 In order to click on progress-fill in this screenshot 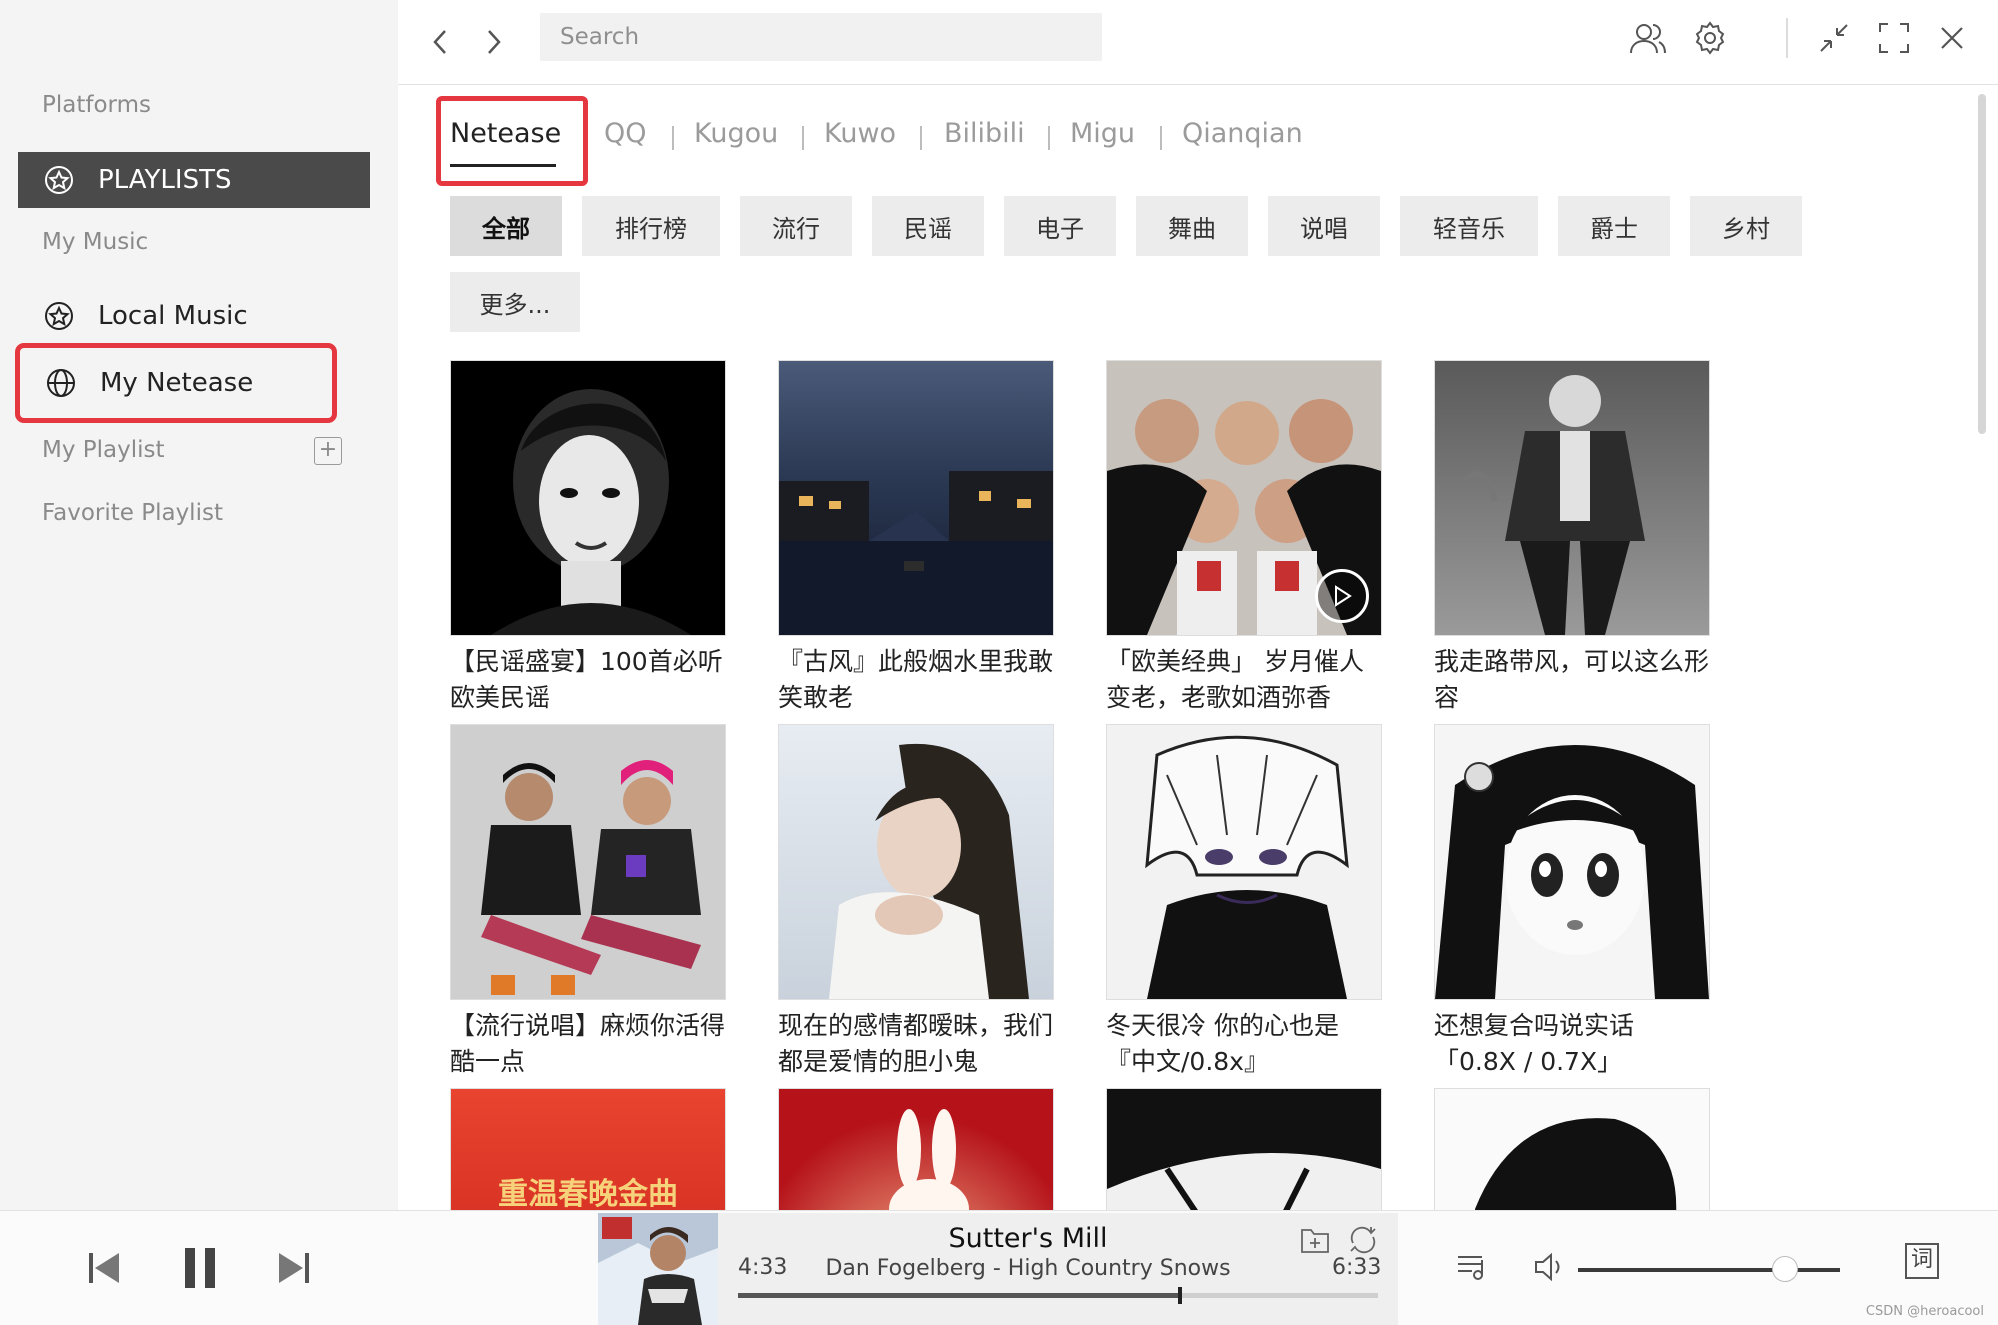, I will do `click(959, 1295)`.